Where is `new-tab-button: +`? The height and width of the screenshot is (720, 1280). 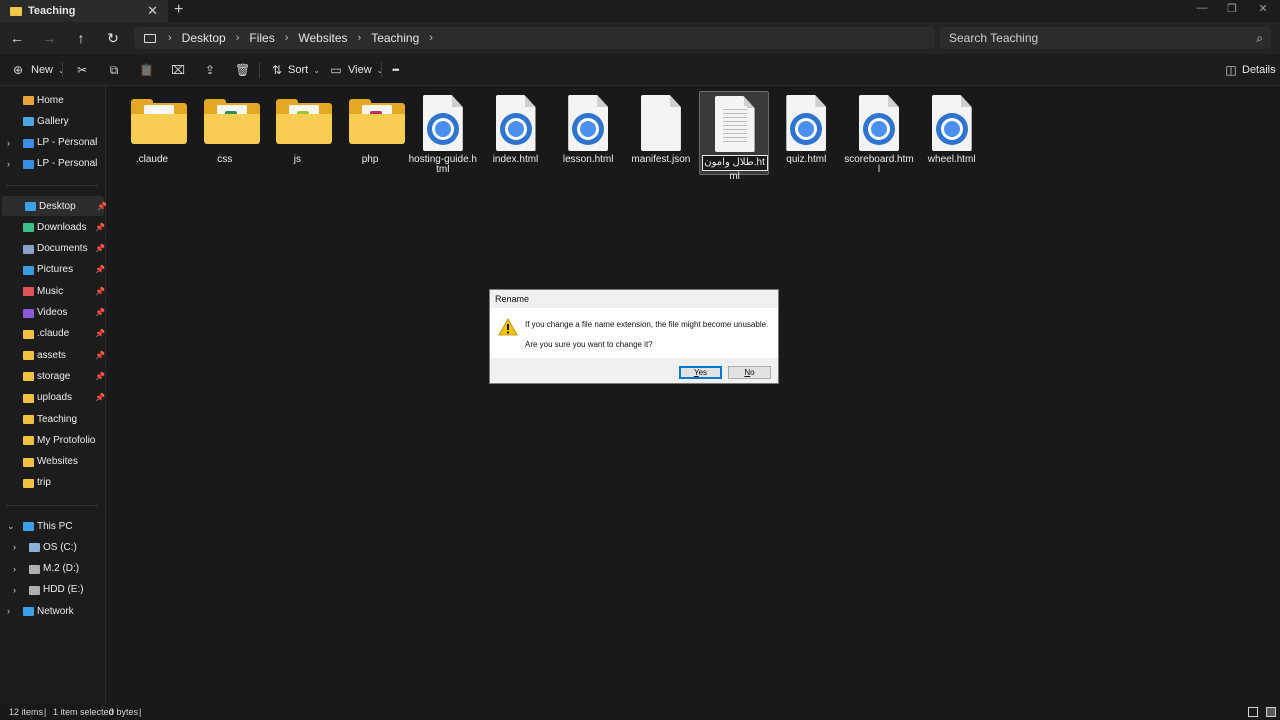
new-tab-button: + is located at coordinates (178, 10).